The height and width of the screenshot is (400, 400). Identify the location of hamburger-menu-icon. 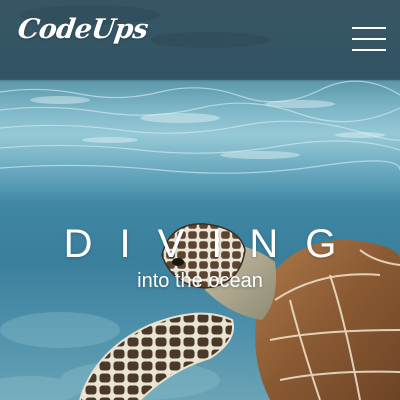
(369, 40).